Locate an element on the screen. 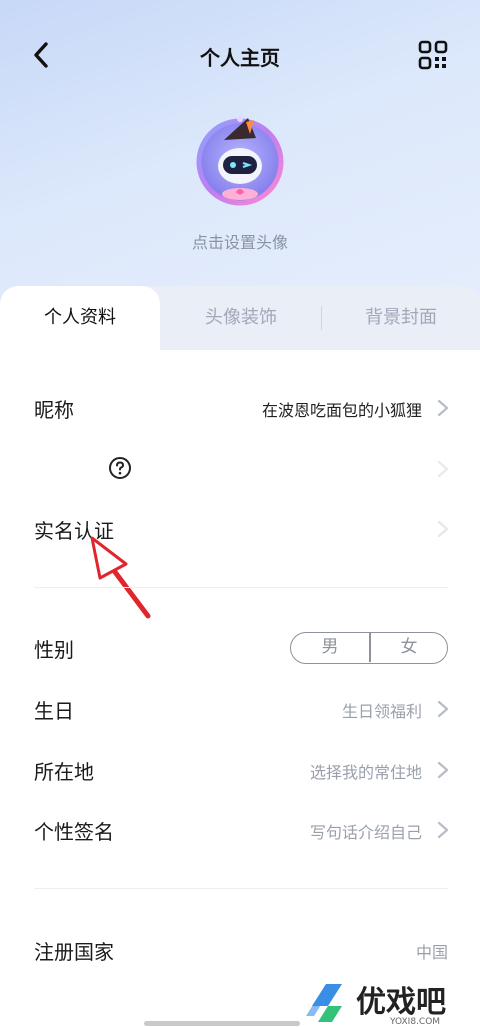  signature-row: 个性签名 写句话介绍自己 is located at coordinates (240, 830).